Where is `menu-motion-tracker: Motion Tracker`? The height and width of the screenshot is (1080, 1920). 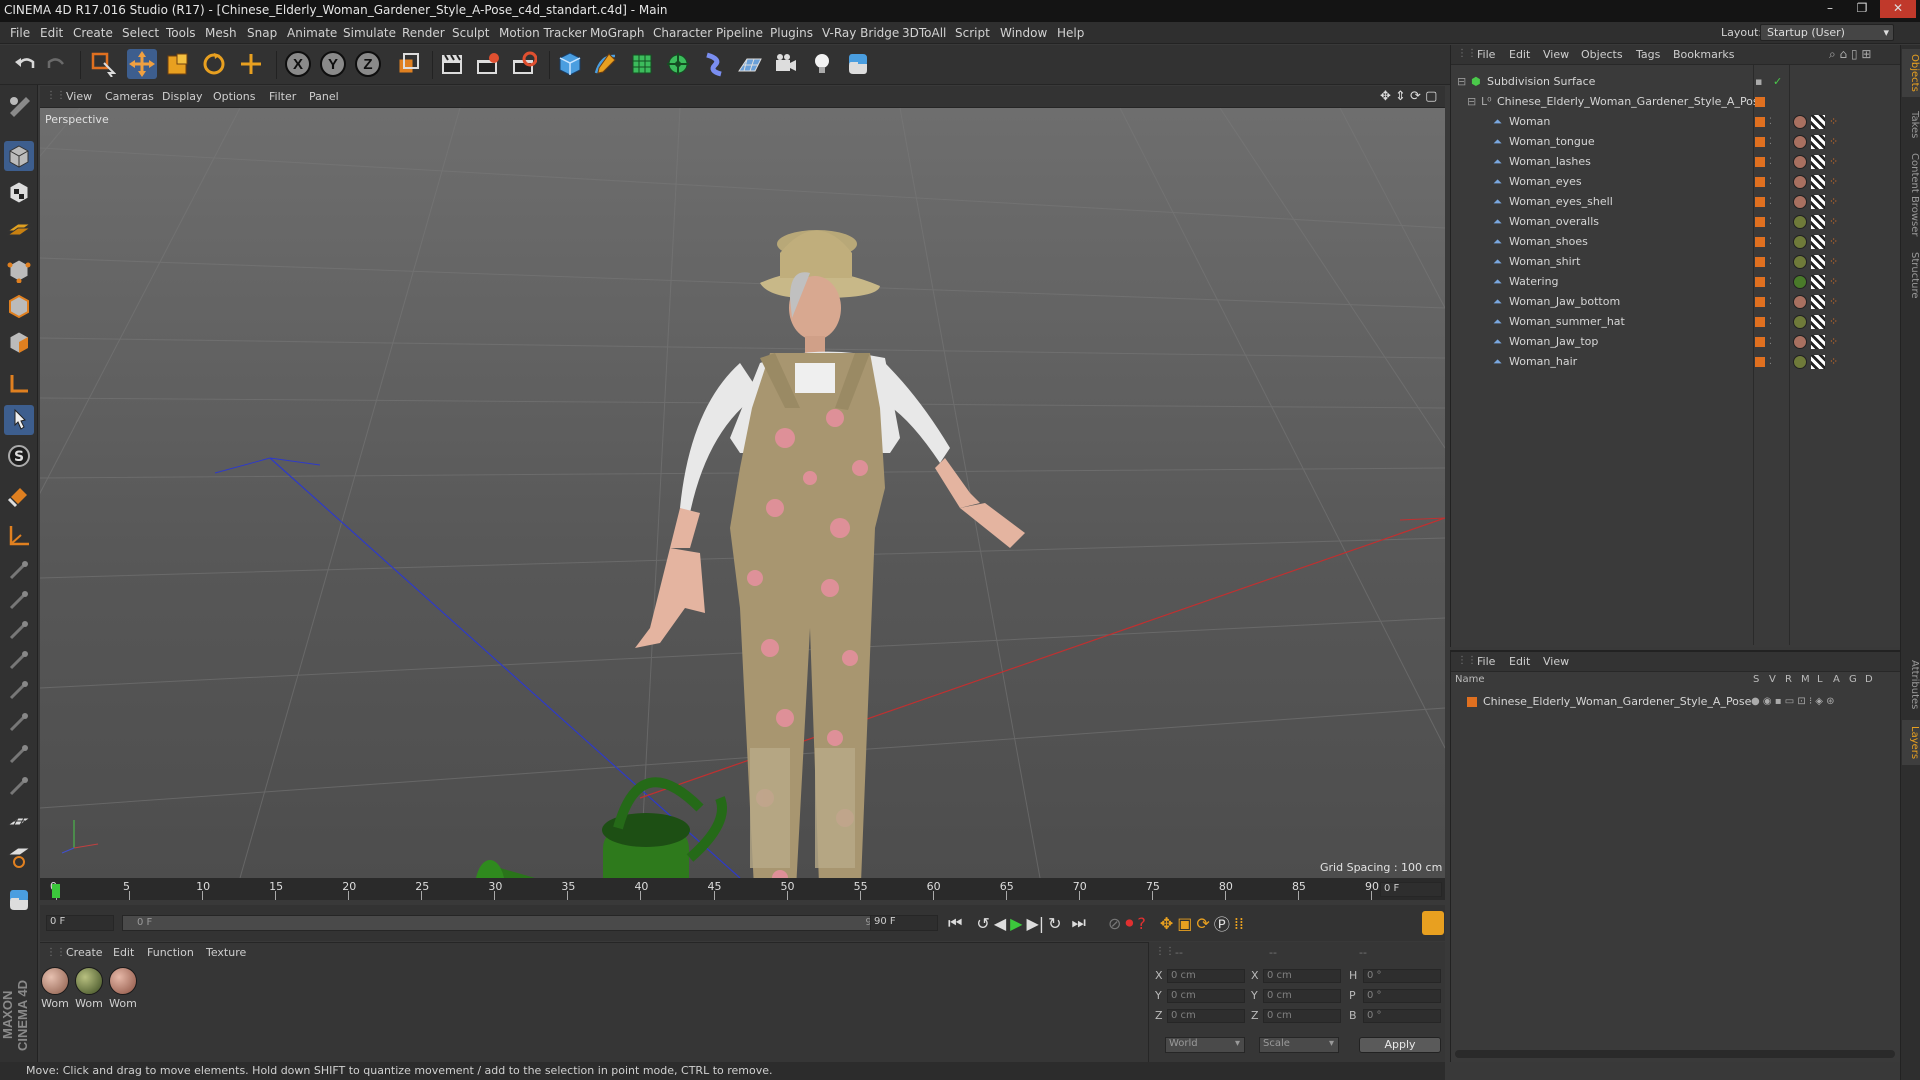 menu-motion-tracker: Motion Tracker is located at coordinates (543, 33).